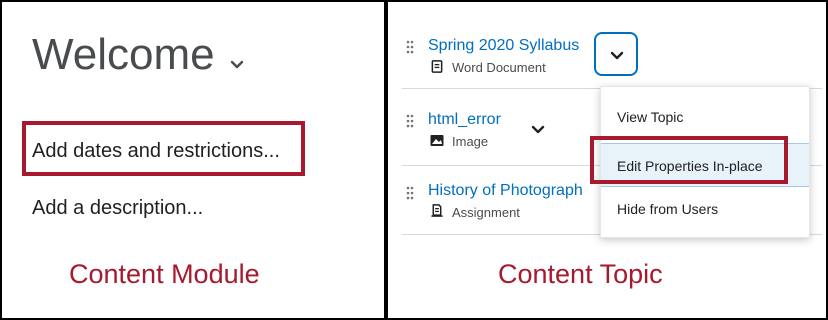  What do you see at coordinates (123, 55) in the screenshot?
I see `module-title: Welcome` at bounding box center [123, 55].